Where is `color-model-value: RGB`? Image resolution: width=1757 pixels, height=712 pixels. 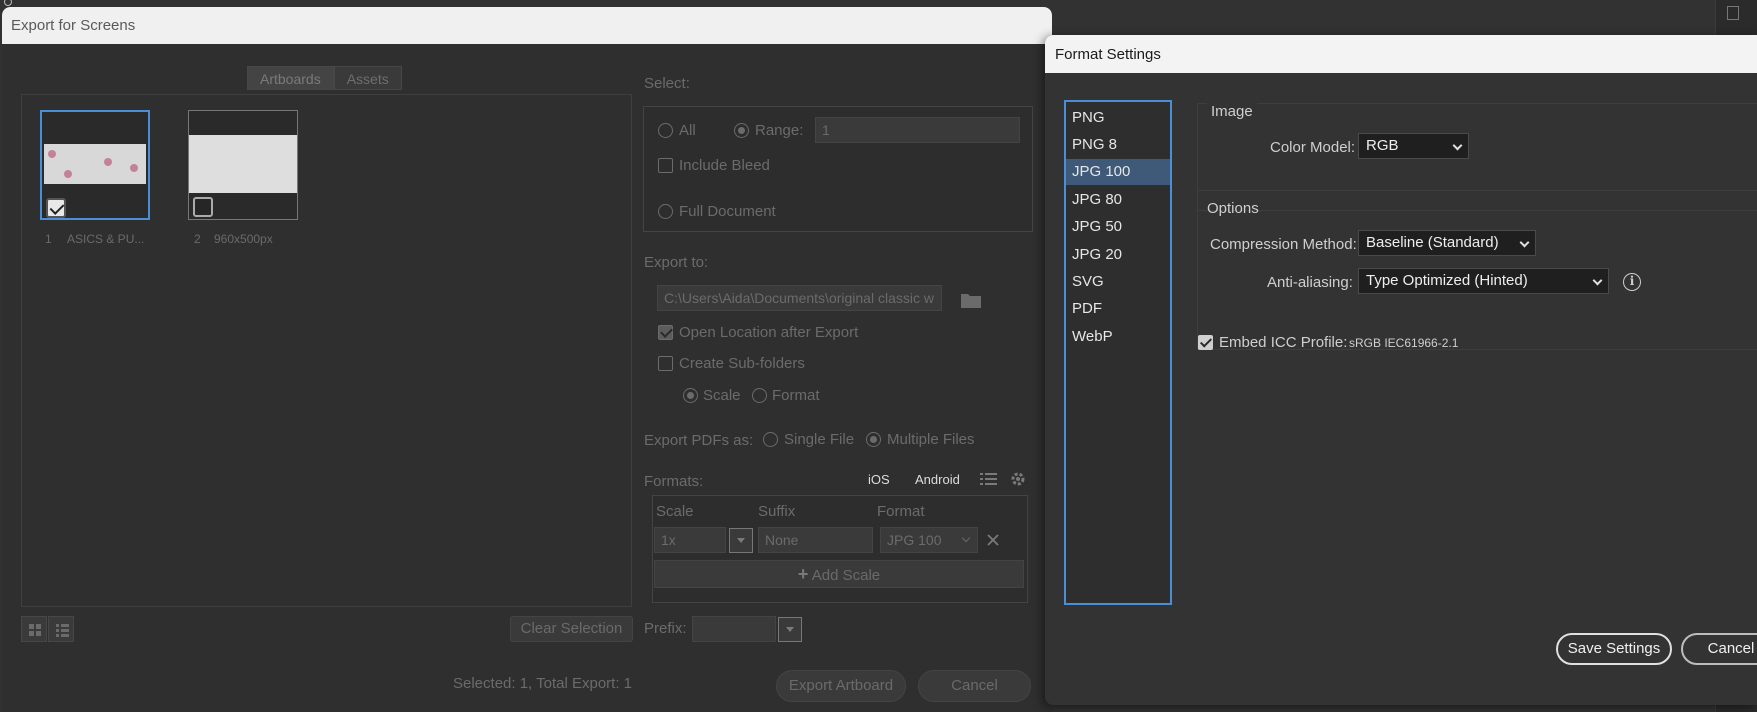 color-model-value: RGB is located at coordinates (1382, 145).